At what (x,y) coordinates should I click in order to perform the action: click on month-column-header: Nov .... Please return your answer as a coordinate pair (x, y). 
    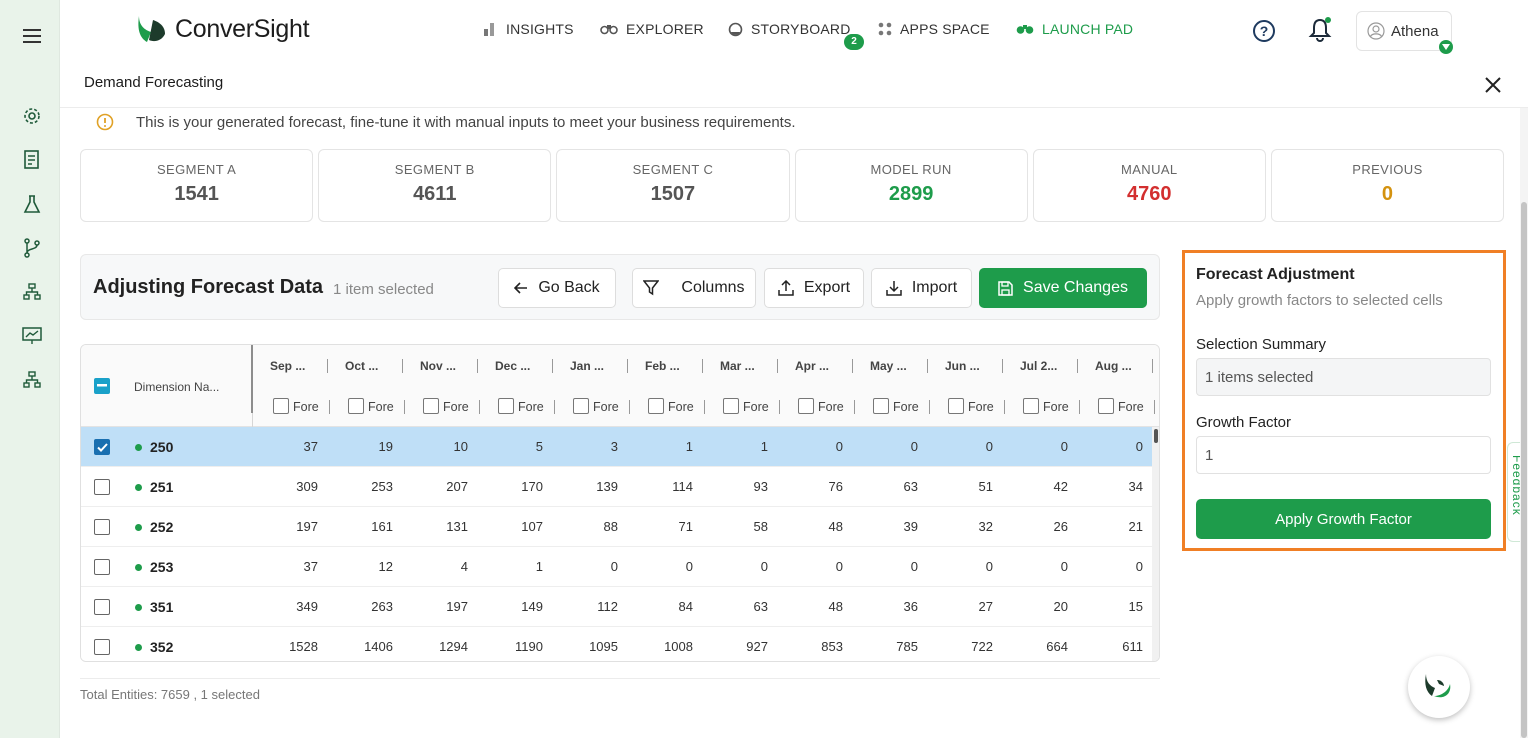
    Looking at the image, I should click on (438, 366).